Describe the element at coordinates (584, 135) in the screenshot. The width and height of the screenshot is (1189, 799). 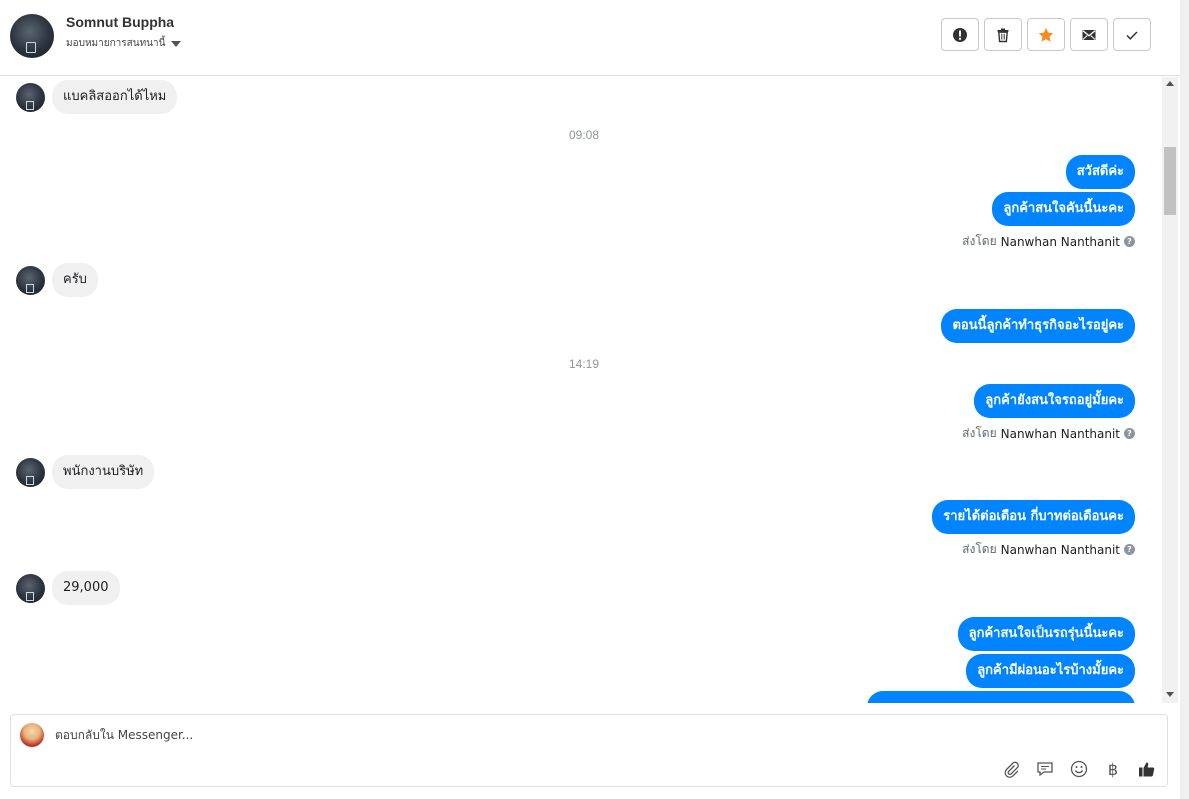
I see `timestamp: 09:08` at that location.